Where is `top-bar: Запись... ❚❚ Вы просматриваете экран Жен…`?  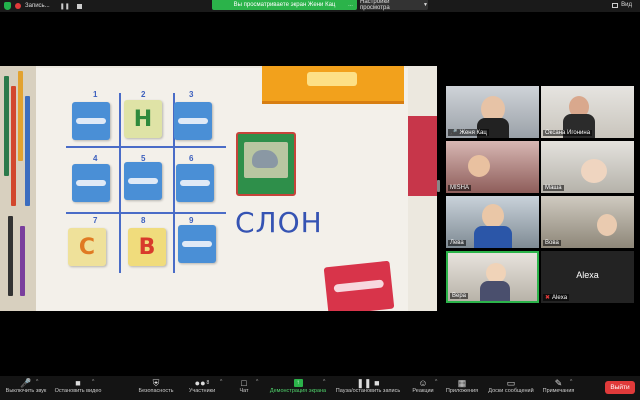
top-bar: Запись... ❚❚ Вы просматриваете экран Жен… is located at coordinates (320, 6).